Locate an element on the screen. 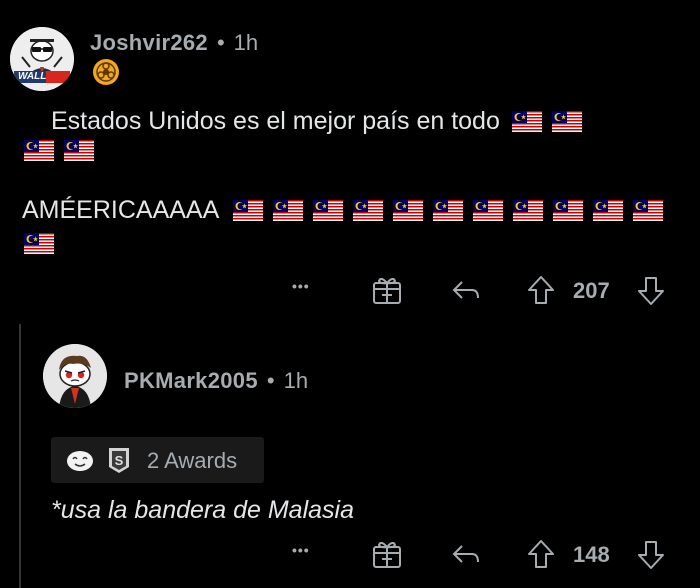  silver-award-icon: S is located at coordinates (119, 462).